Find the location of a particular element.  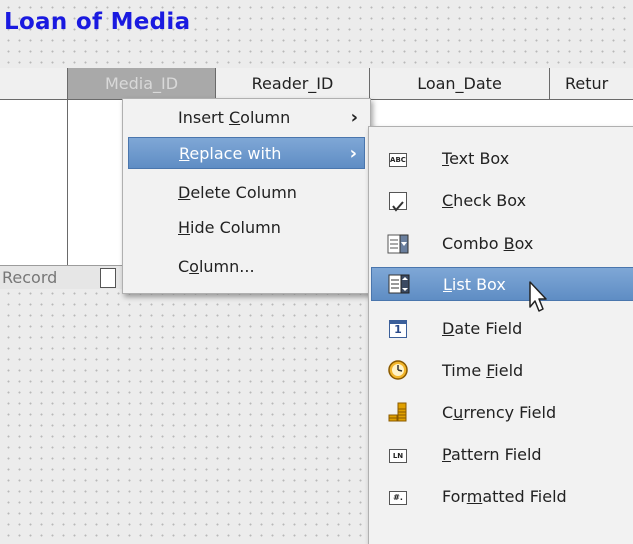

submenu-item-pattern-field: LN Pattern Field is located at coordinates (501, 455).